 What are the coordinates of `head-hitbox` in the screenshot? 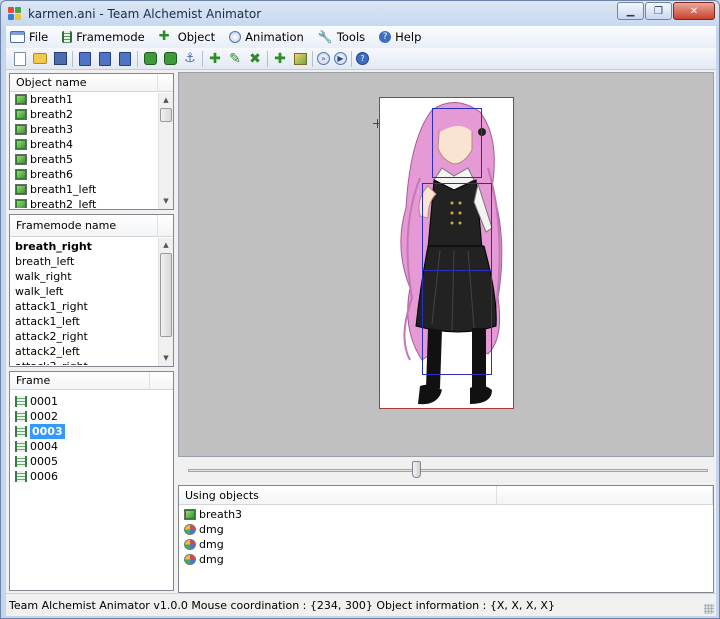 It's located at (457, 143).